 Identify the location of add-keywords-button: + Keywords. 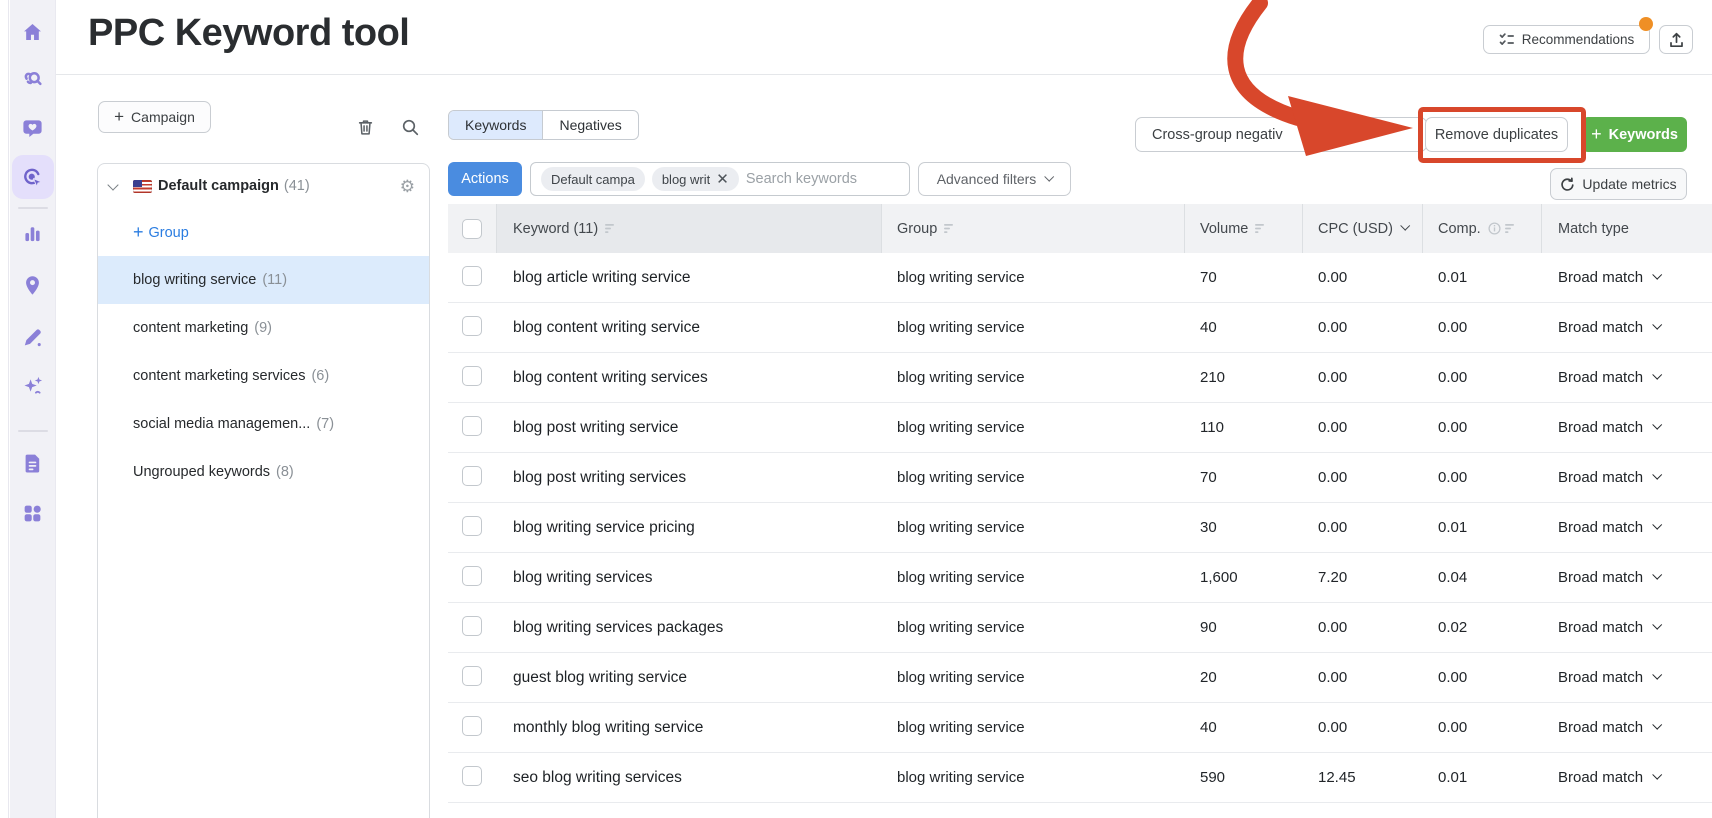
(1634, 134).